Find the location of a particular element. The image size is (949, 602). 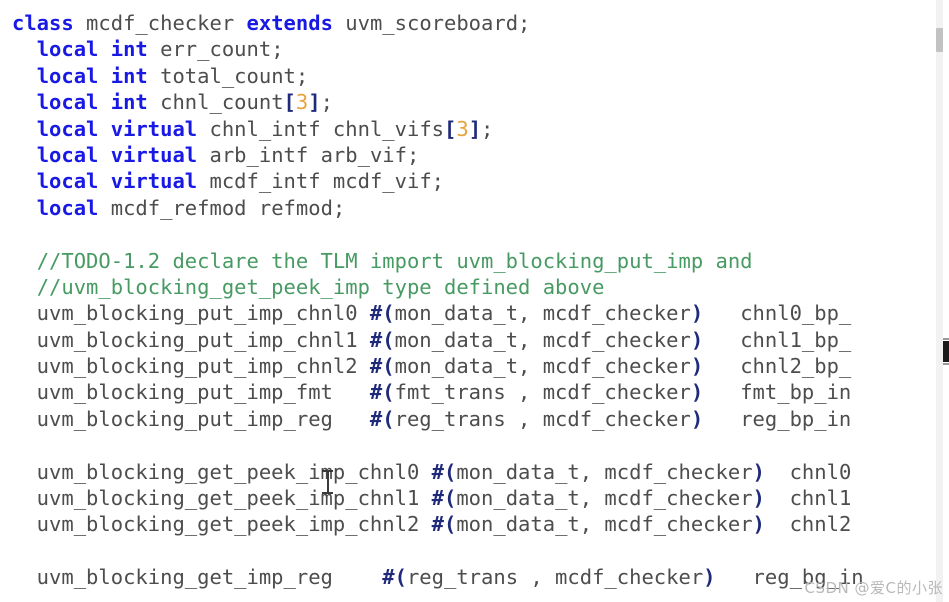

code-token-plain: reg_bp_in is located at coordinates (777, 418).